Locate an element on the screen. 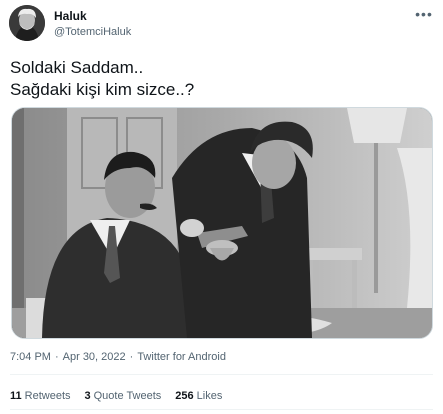 This screenshot has width=443, height=414. author-display-name: Haluk is located at coordinates (70, 16).